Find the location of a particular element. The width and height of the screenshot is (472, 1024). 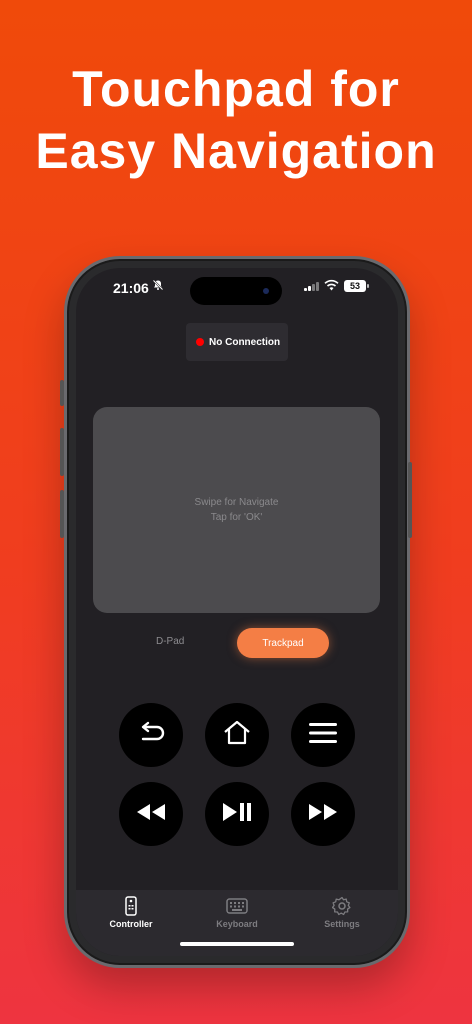

trackpad-hint-swipe: Swipe for Navigate is located at coordinates (236, 502).